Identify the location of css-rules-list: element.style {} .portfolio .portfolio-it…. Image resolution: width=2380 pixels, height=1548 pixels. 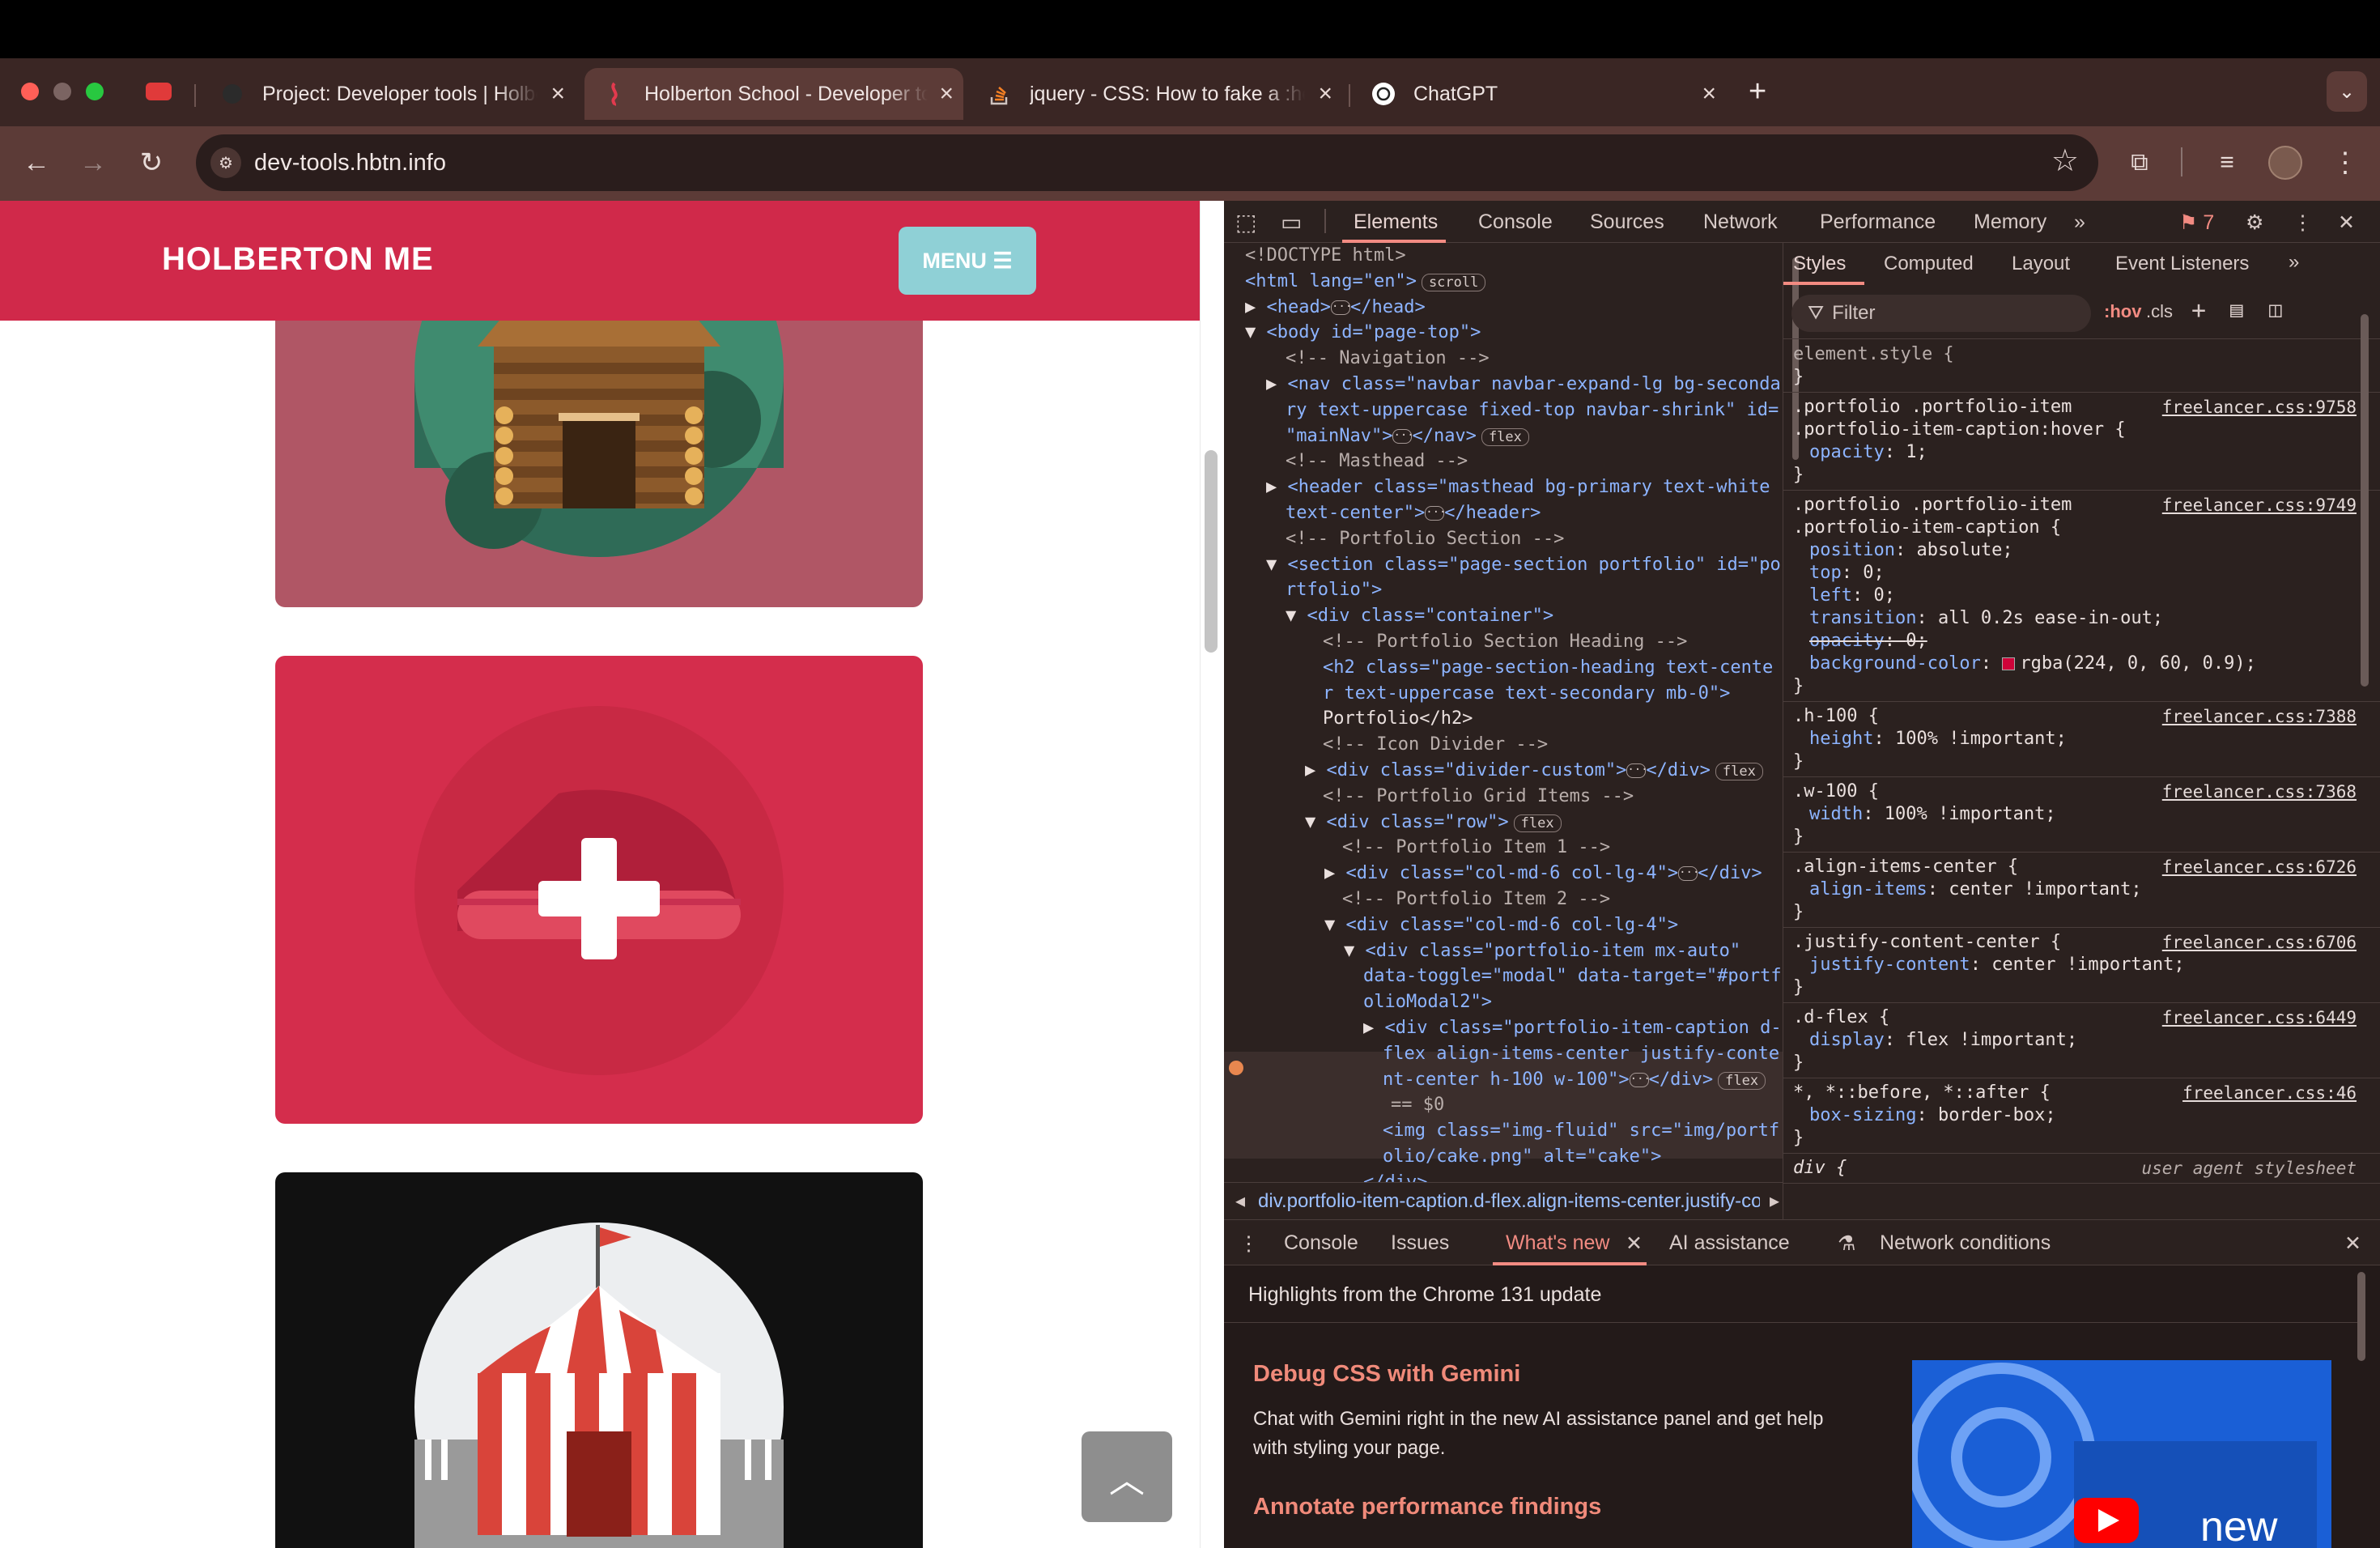
(2081, 762).